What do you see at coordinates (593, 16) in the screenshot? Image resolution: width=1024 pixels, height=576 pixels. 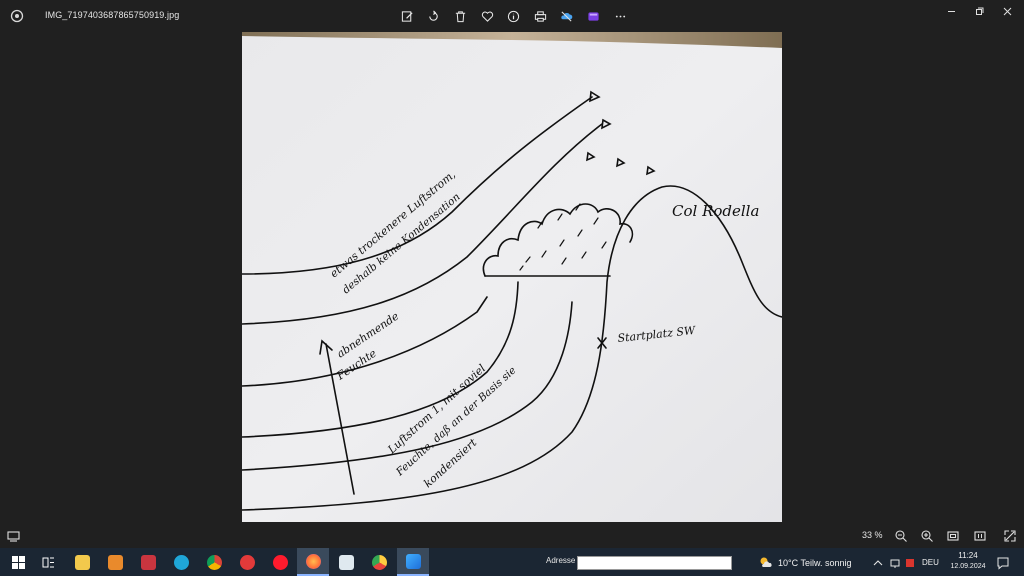 I see `clipchamp-icon` at bounding box center [593, 16].